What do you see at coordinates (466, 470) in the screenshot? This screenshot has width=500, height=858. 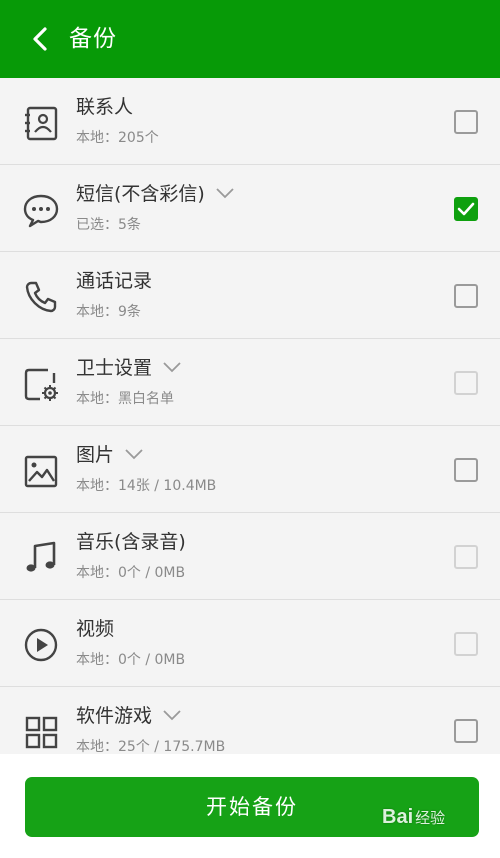 I see `images-checkbox` at bounding box center [466, 470].